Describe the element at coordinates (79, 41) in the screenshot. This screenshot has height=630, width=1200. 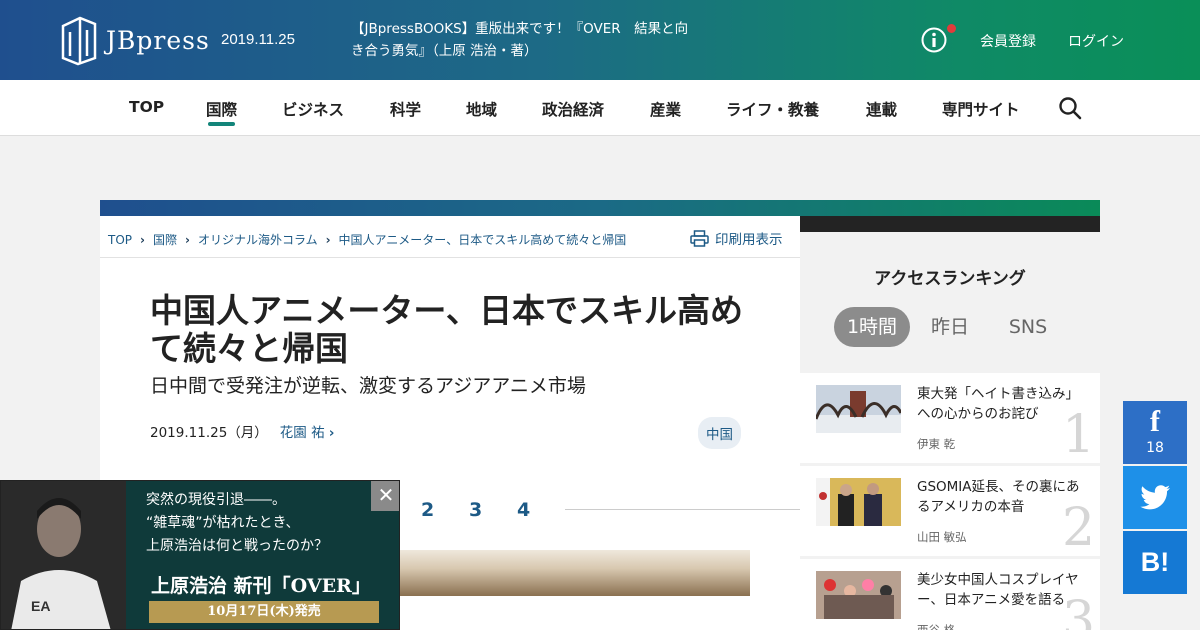
I see `logo-mark-icon` at that location.